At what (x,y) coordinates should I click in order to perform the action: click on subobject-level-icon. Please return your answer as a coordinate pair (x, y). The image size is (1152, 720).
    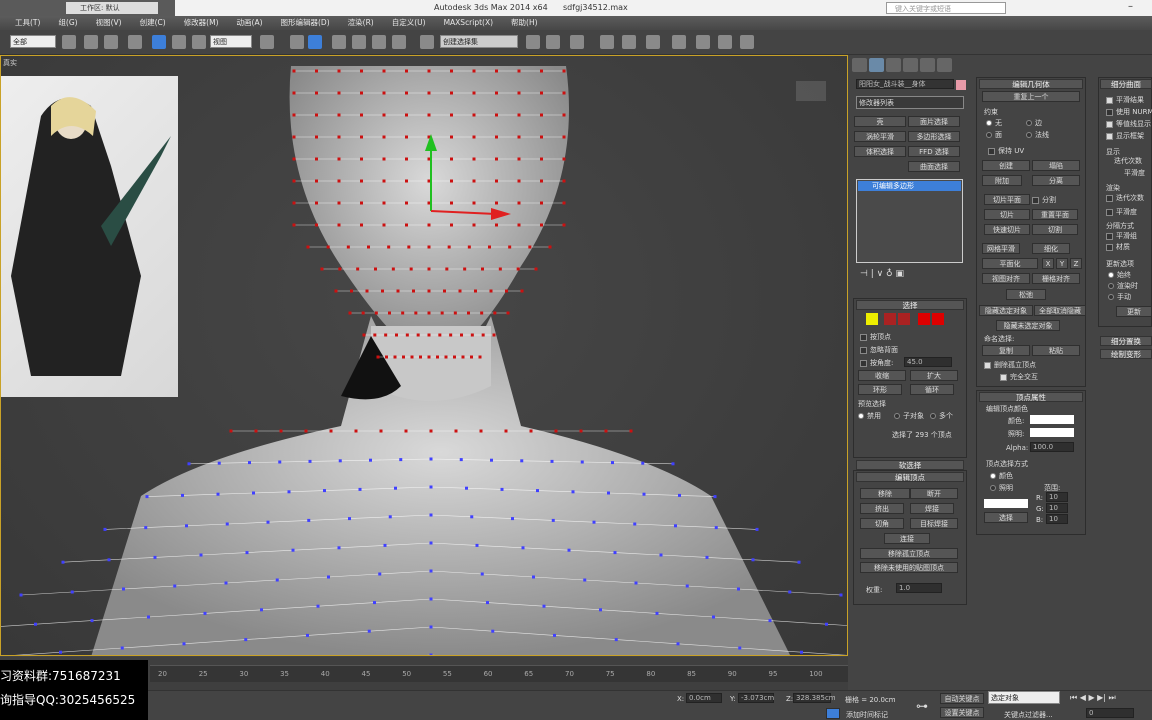
    Looking at the image, I should click on (938, 319).